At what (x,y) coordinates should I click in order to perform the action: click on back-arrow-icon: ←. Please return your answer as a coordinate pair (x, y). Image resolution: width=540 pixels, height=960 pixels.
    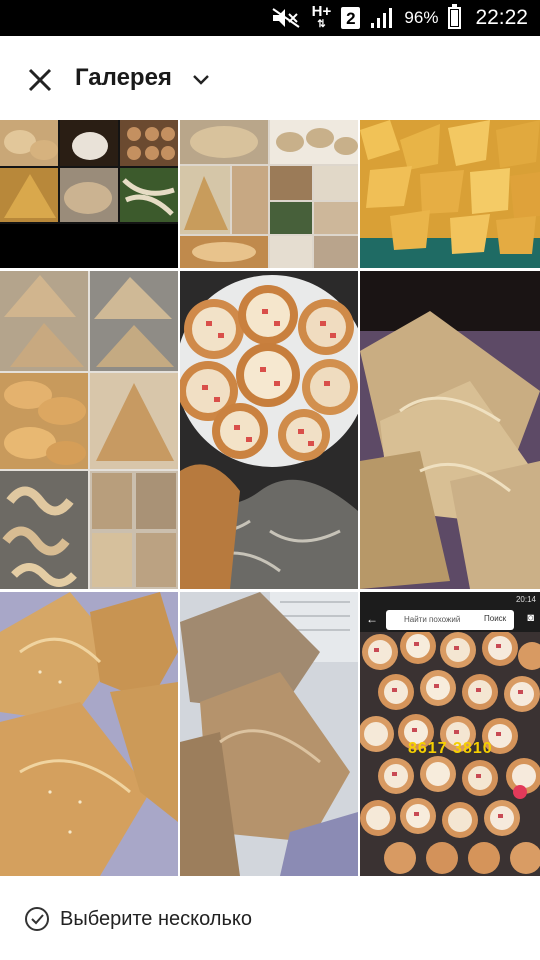
    Looking at the image, I should click on (372, 619).